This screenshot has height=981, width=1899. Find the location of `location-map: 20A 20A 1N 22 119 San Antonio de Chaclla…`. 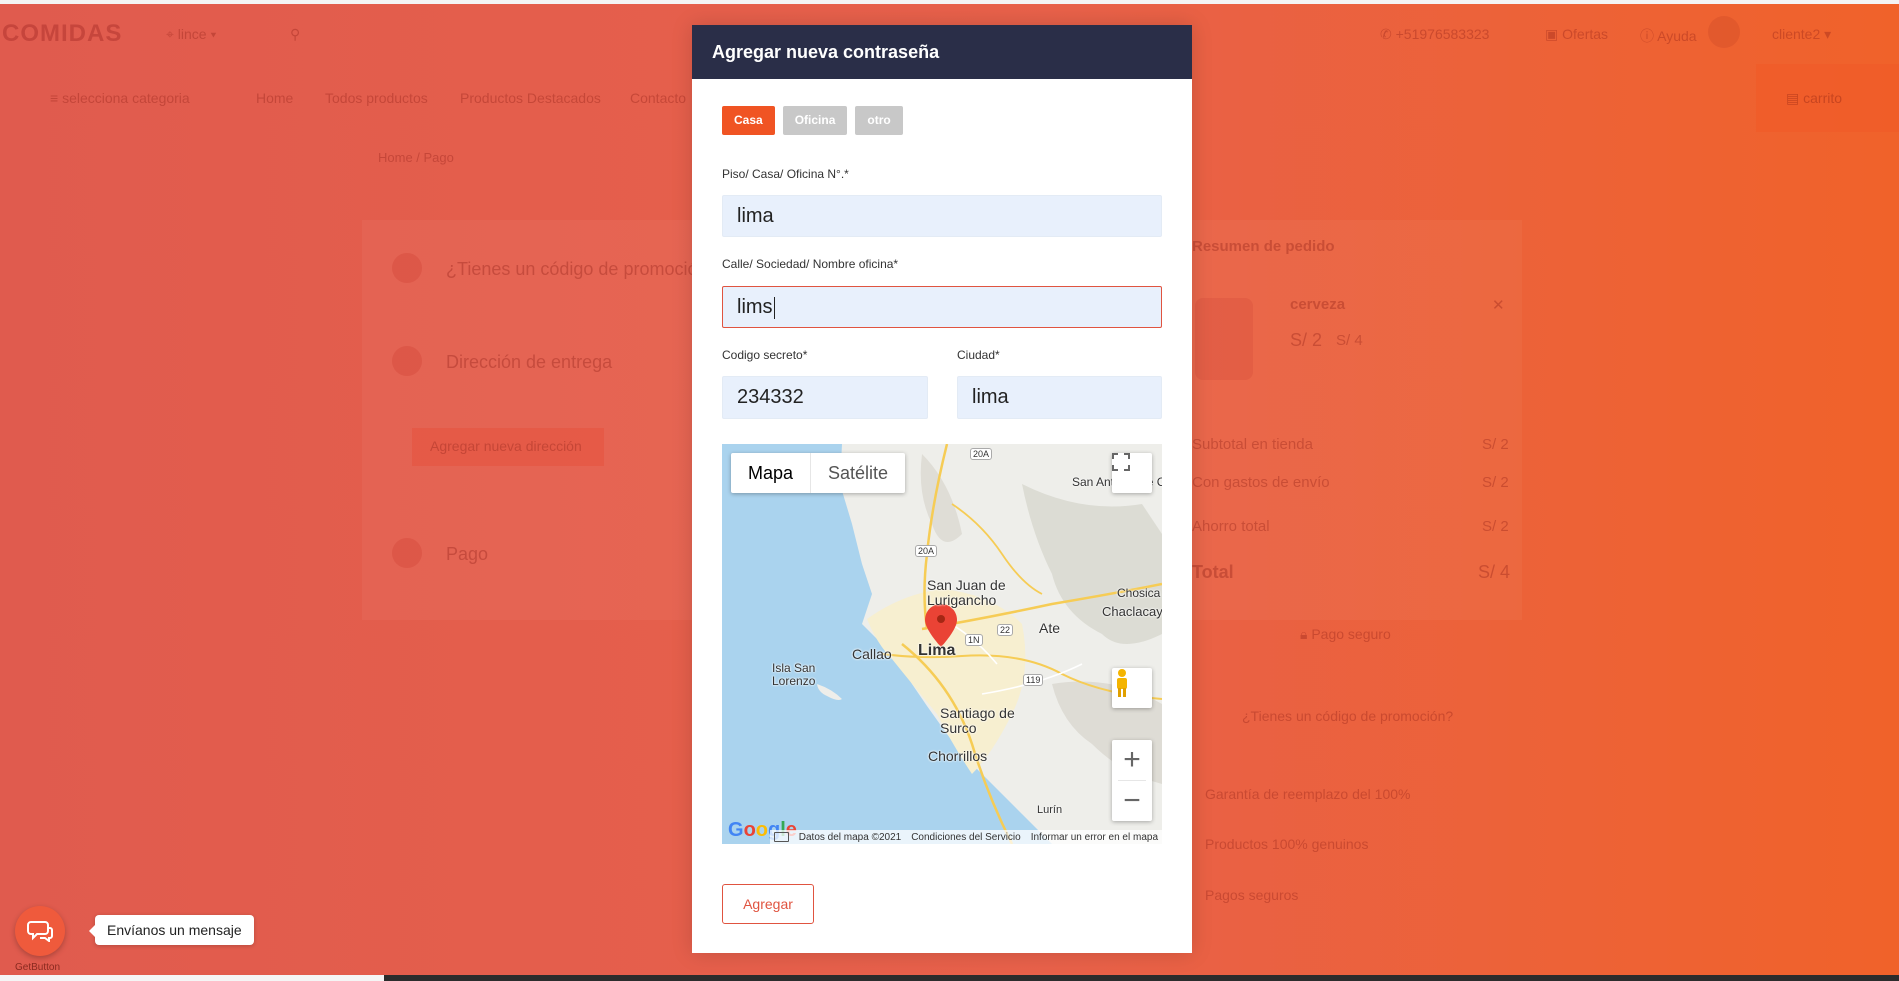

location-map: 20A 20A 1N 22 119 San Antonio de Chaclla… is located at coordinates (942, 644).